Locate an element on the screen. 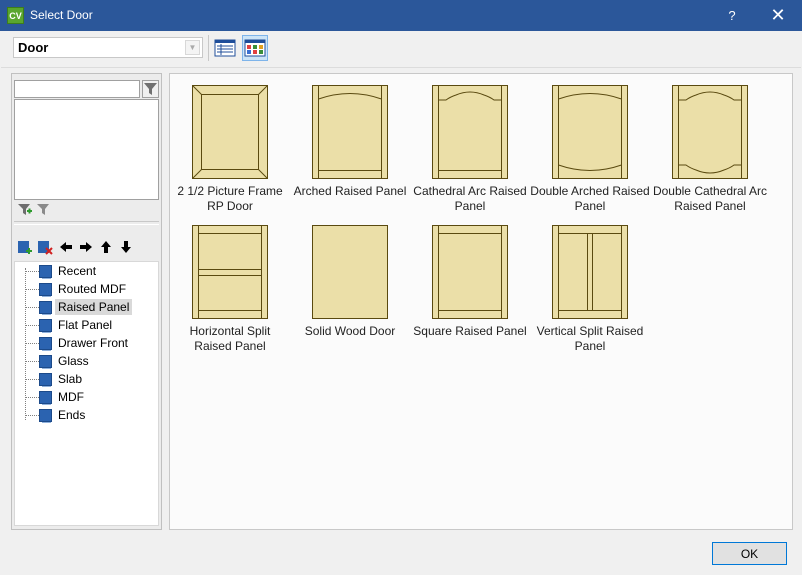  filter-list is located at coordinates (86, 149).